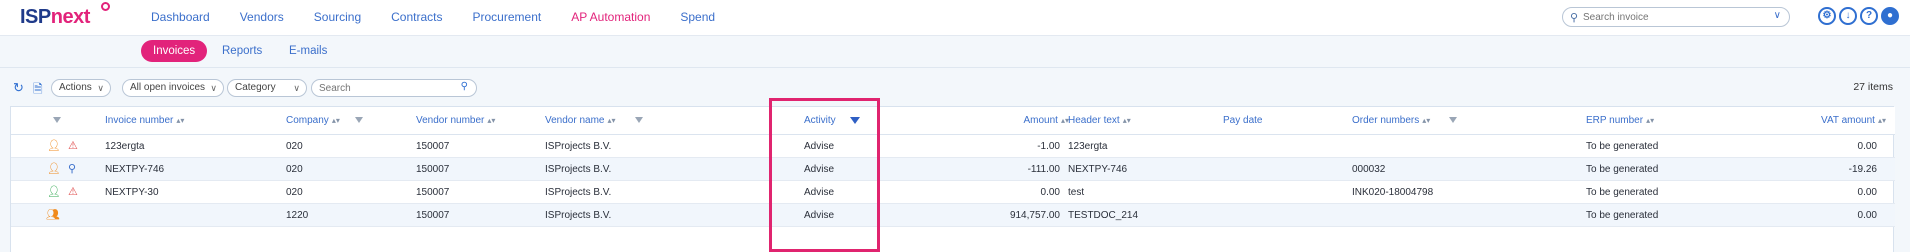 The height and width of the screenshot is (252, 1910). Describe the element at coordinates (313, 121) in the screenshot. I see `col-company: Company ▴▾` at that location.